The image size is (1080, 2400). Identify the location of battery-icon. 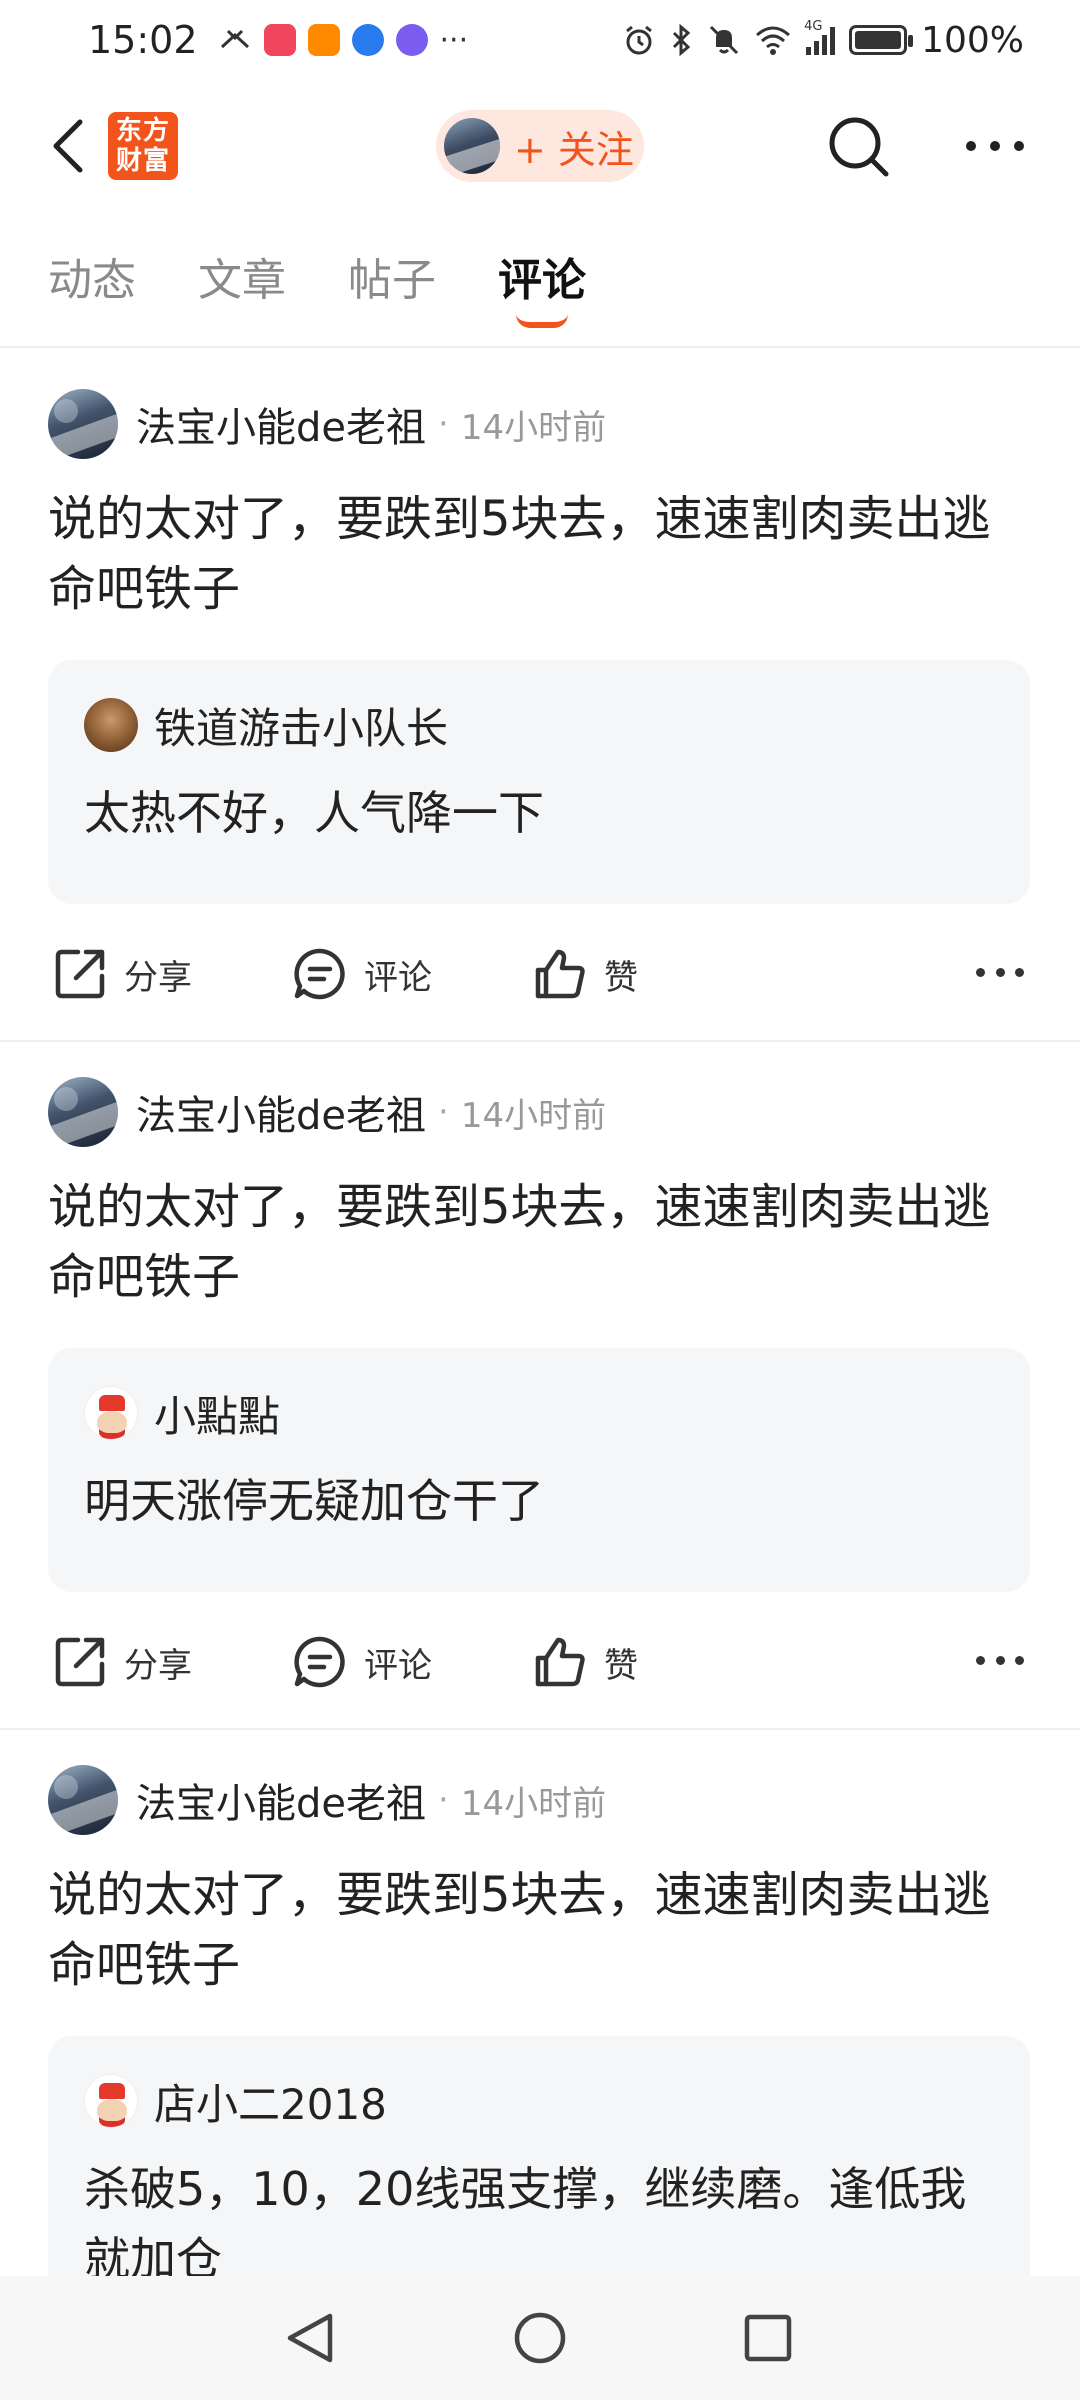
(881, 40).